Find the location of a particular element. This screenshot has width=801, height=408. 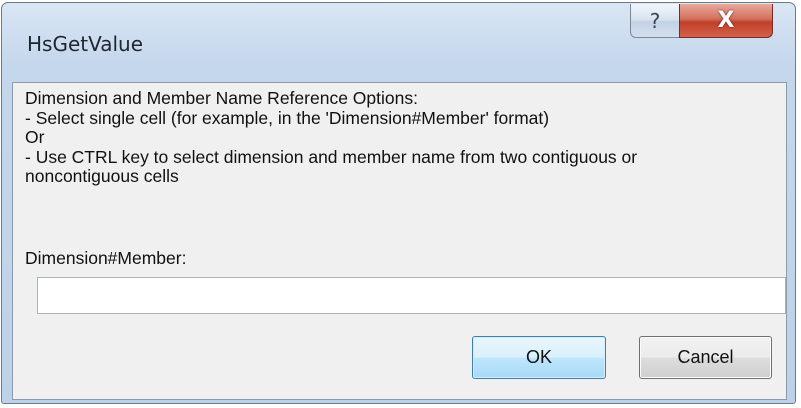

close-button: X is located at coordinates (726, 21).